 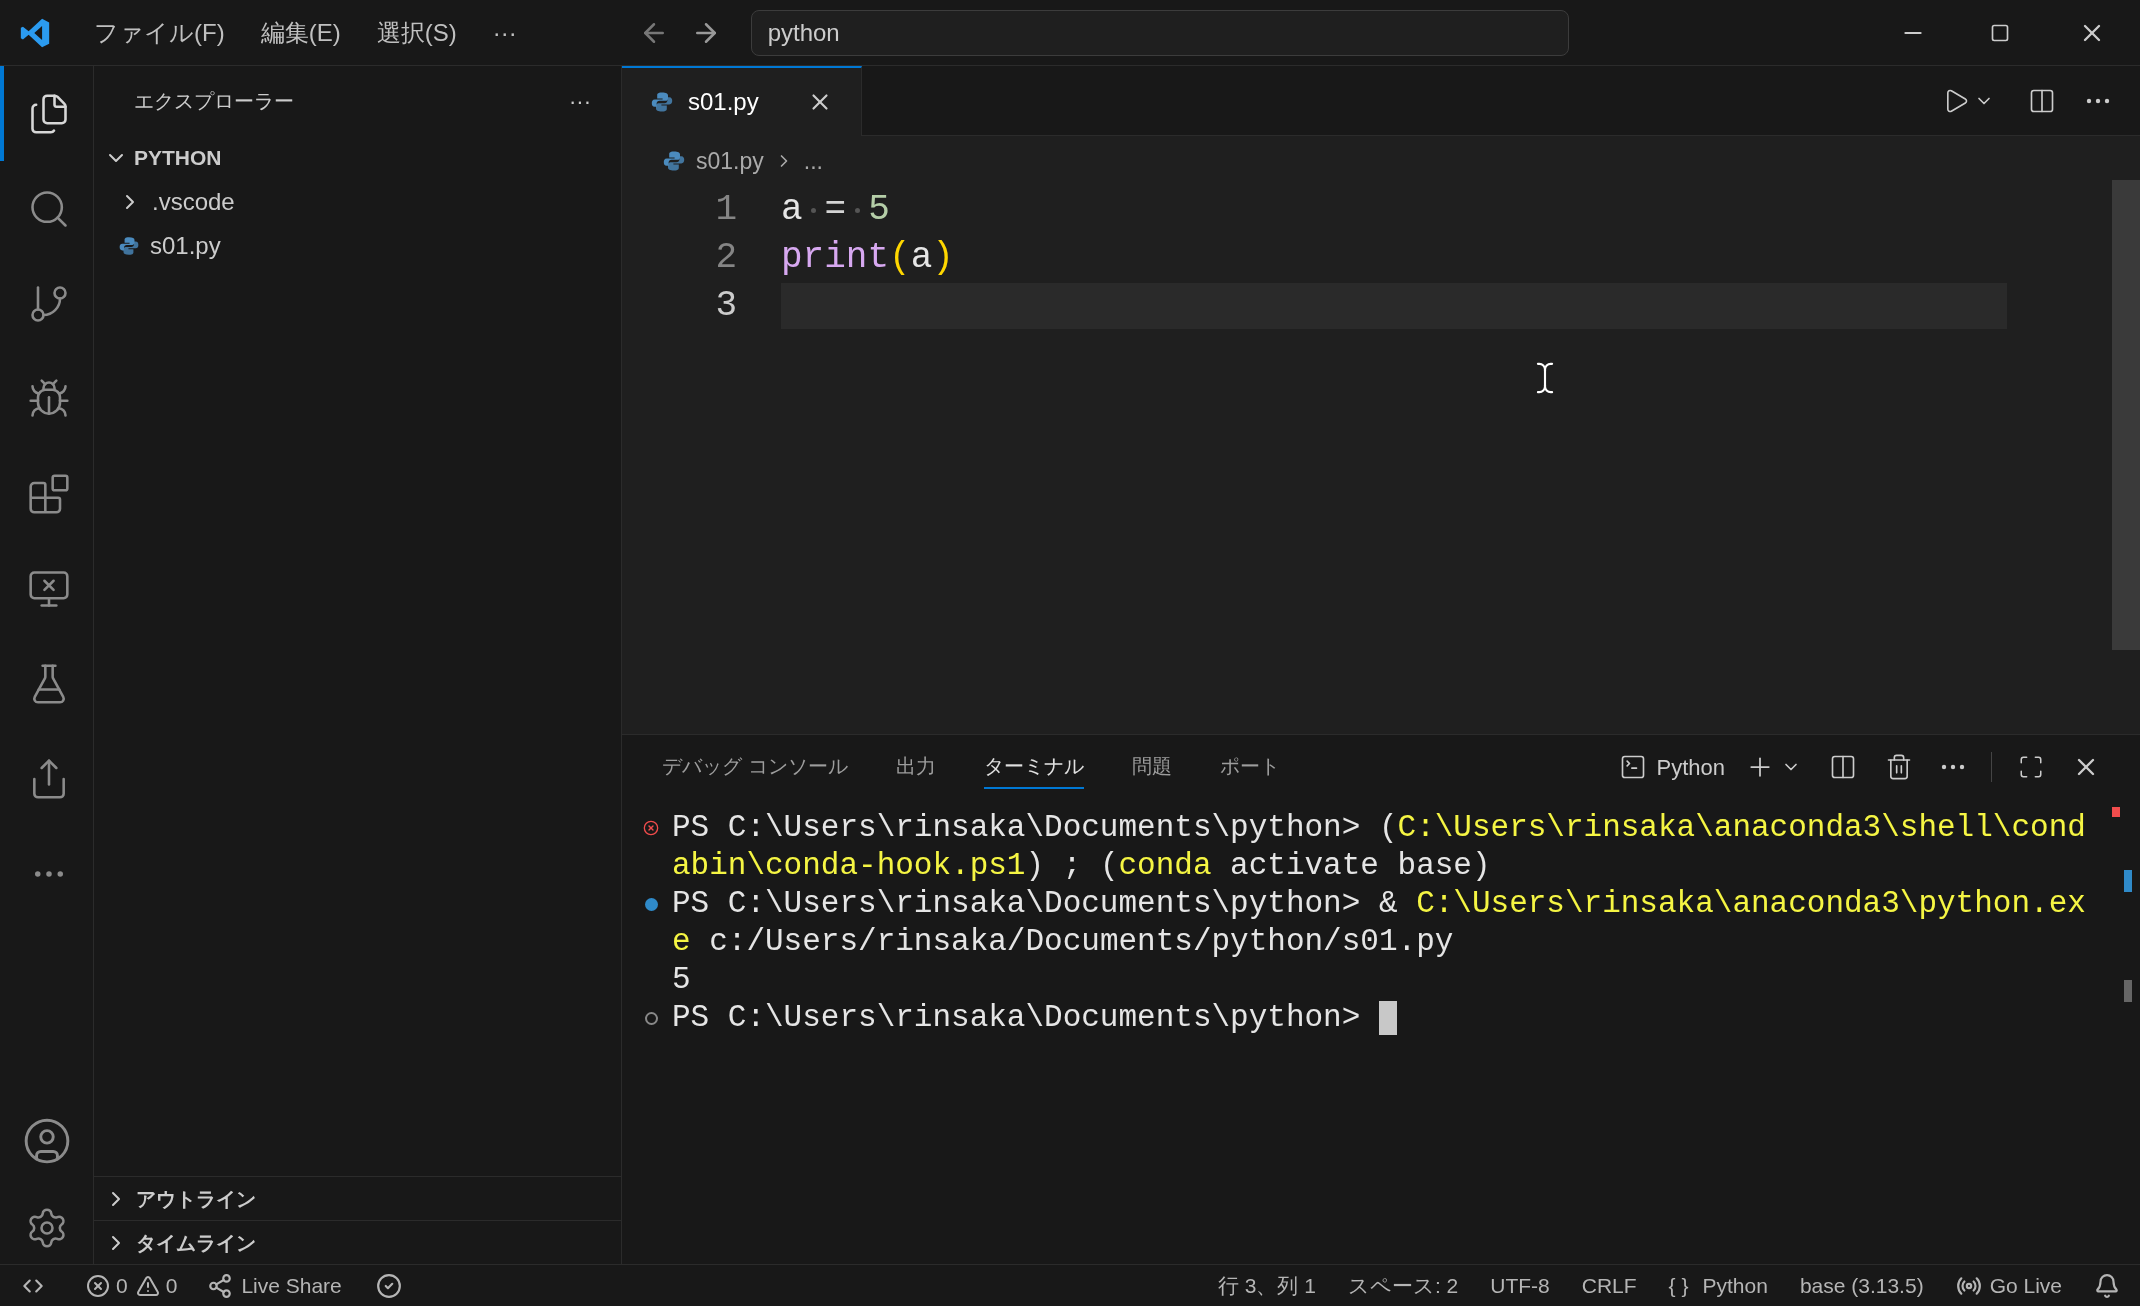 I want to click on tree-root: PYTHON, so click(x=357, y=158).